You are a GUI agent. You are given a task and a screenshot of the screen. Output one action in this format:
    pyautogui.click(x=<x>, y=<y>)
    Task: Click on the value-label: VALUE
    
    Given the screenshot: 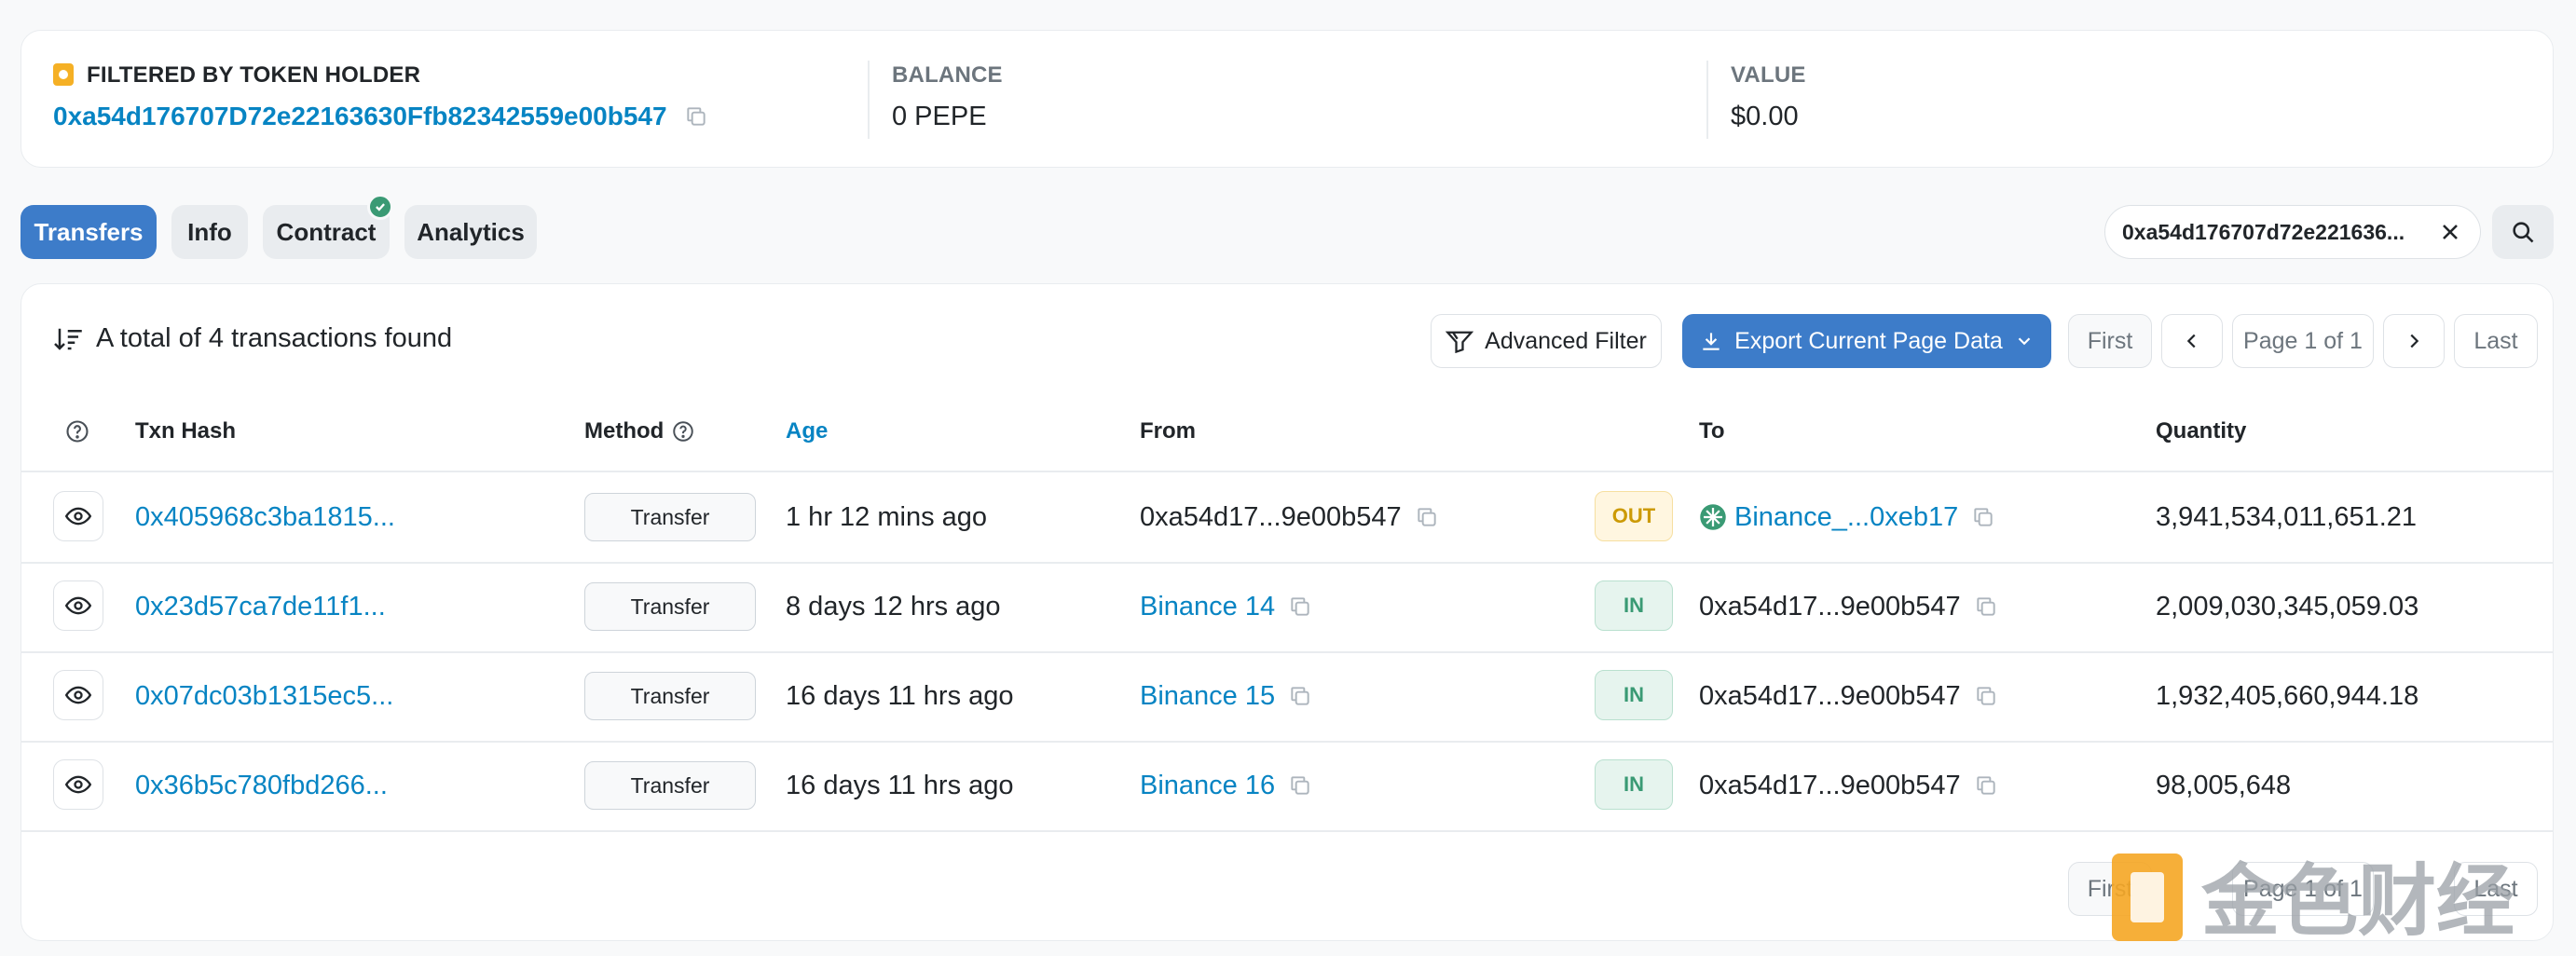 What is the action you would take?
    pyautogui.click(x=1768, y=75)
    